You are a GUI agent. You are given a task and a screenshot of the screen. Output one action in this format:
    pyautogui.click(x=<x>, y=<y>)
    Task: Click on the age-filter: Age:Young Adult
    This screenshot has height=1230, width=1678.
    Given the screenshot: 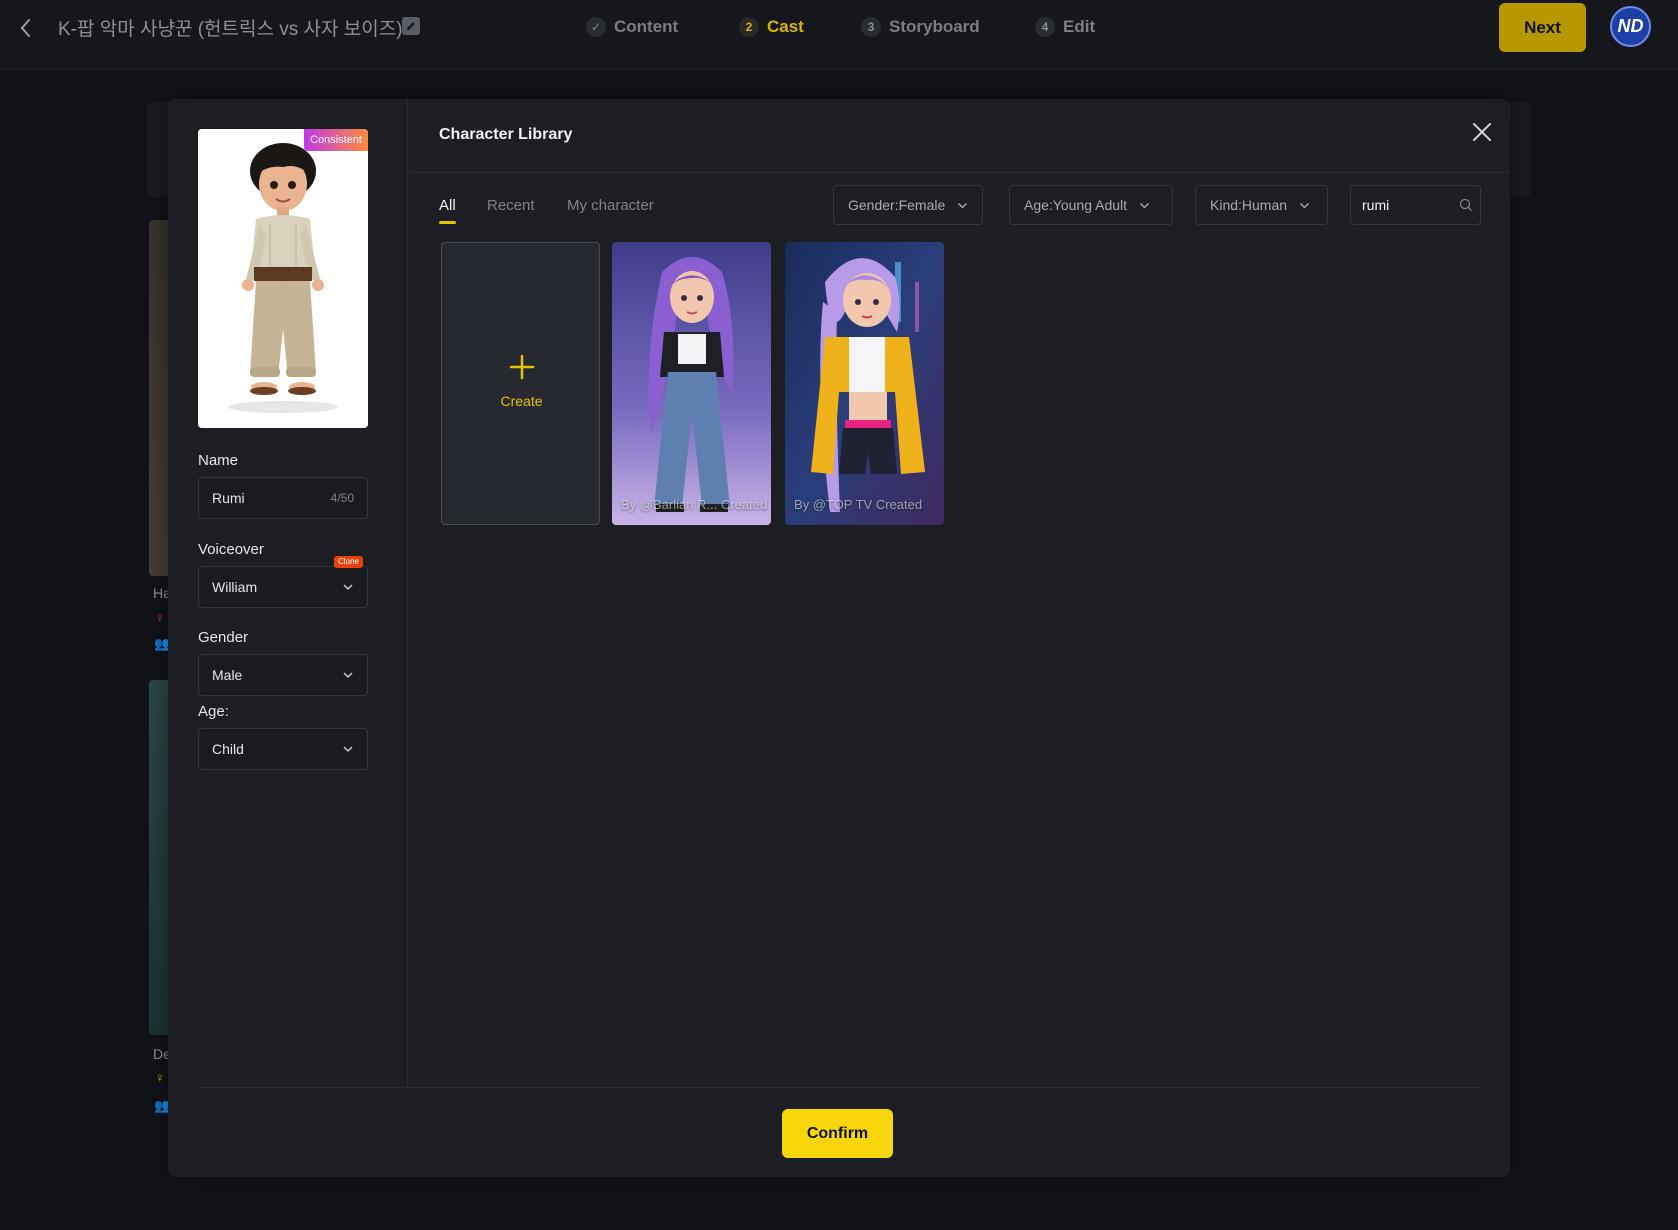 What is the action you would take?
    pyautogui.click(x=1091, y=205)
    